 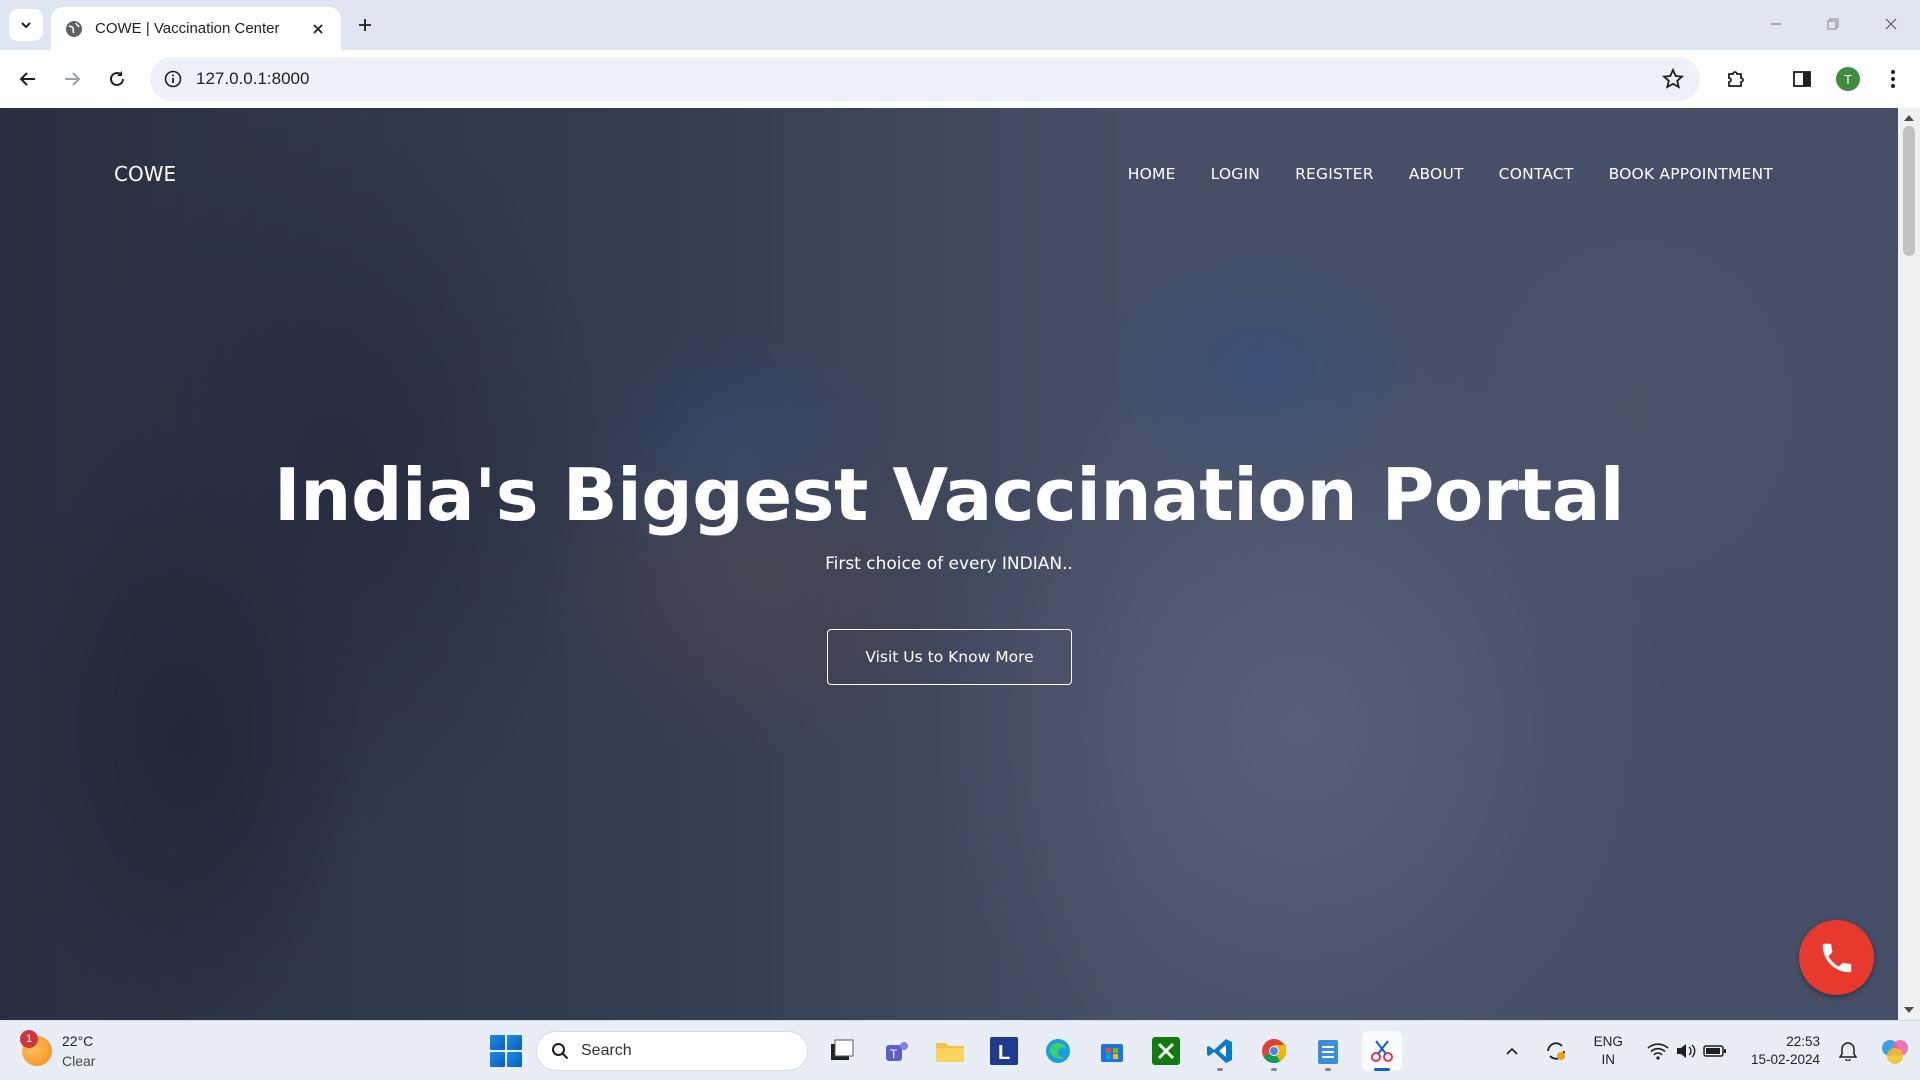 I want to click on puzzle-icon, so click(x=1736, y=79).